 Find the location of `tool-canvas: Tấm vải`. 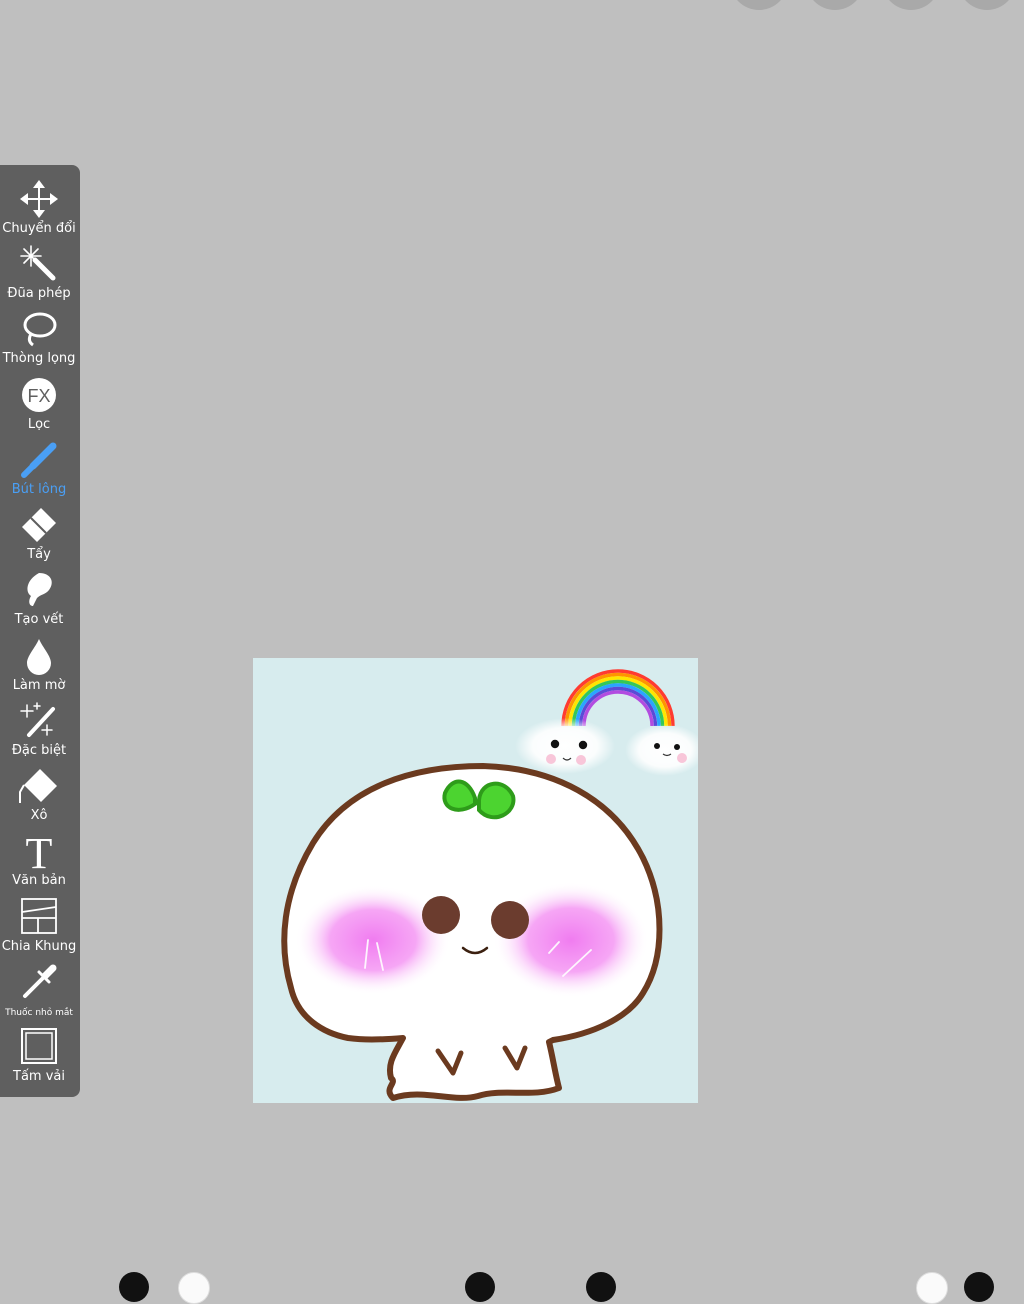

tool-canvas: Tấm vải is located at coordinates (39, 1059).